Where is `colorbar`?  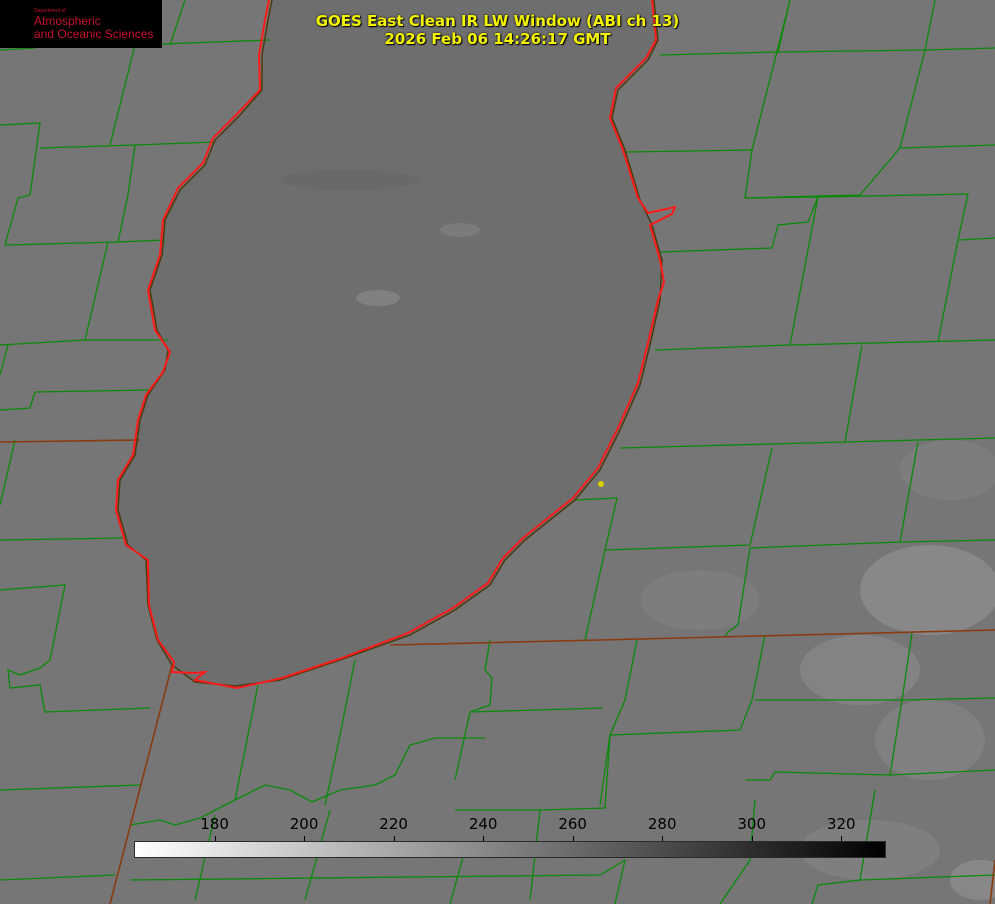 colorbar is located at coordinates (510, 849).